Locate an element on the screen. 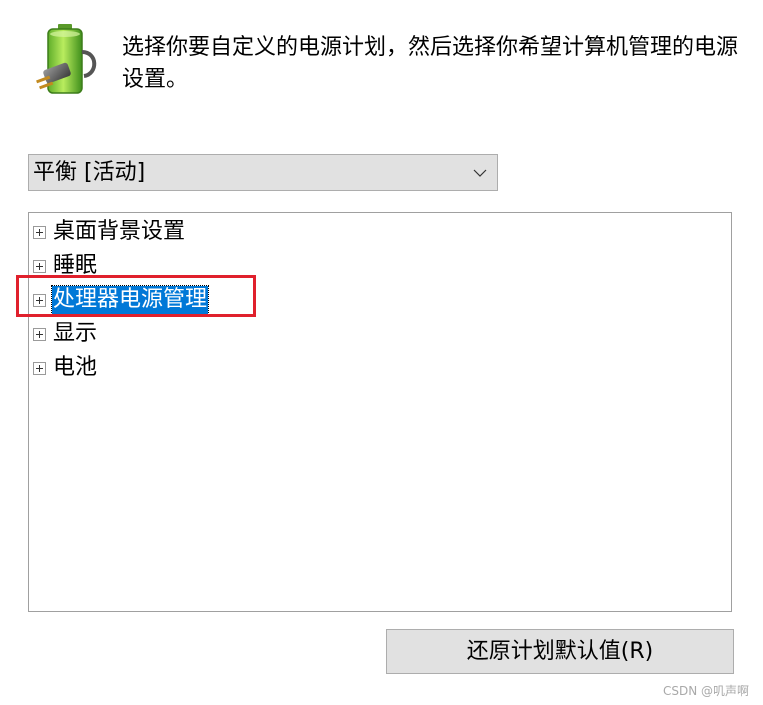  tree-item-label: 桌面背景设置 is located at coordinates (119, 231).